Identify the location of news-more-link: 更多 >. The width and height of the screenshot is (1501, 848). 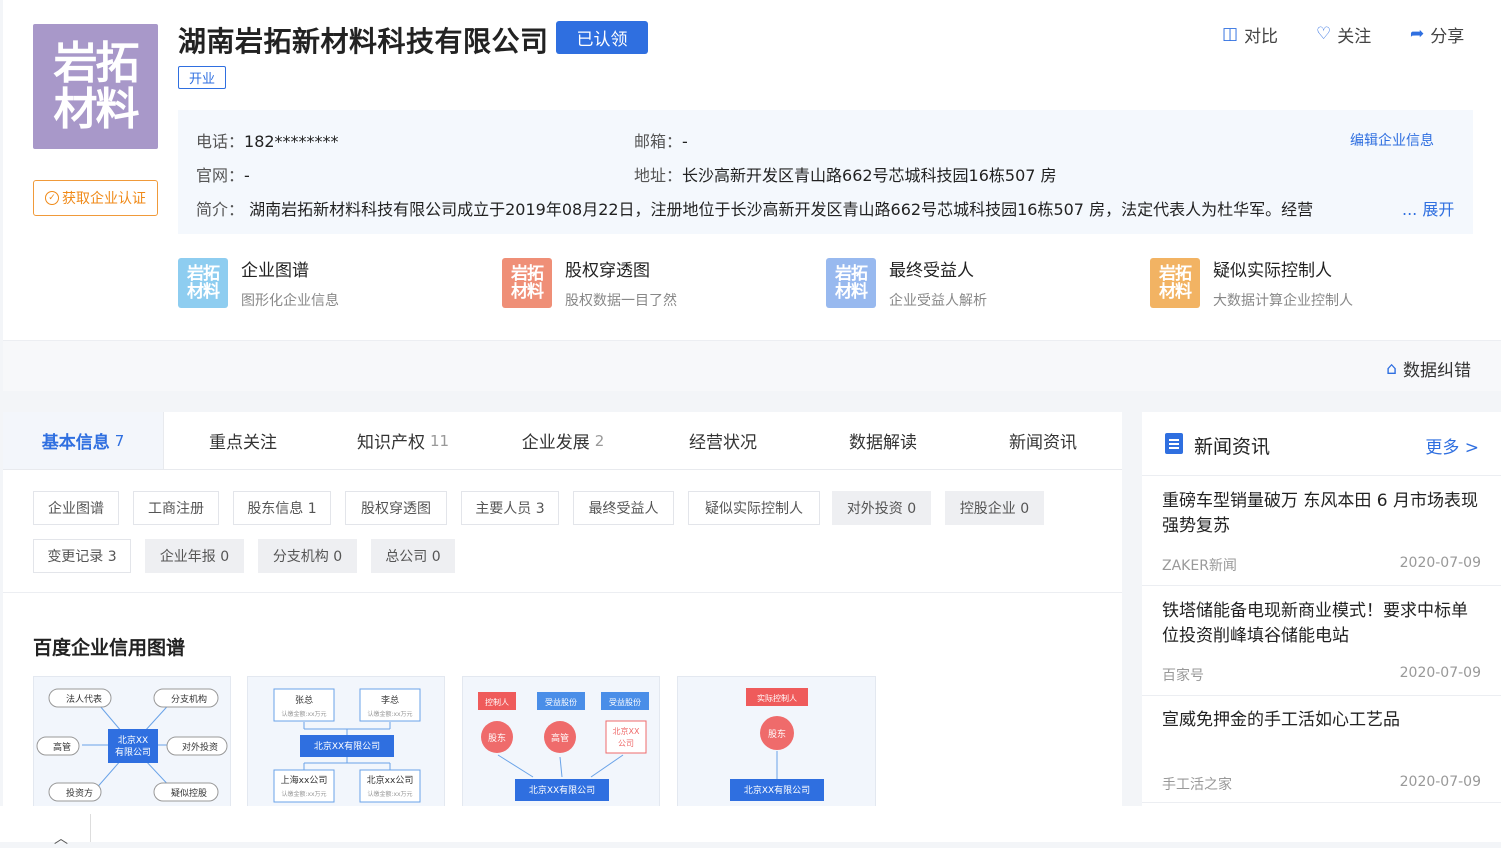
(1452, 445).